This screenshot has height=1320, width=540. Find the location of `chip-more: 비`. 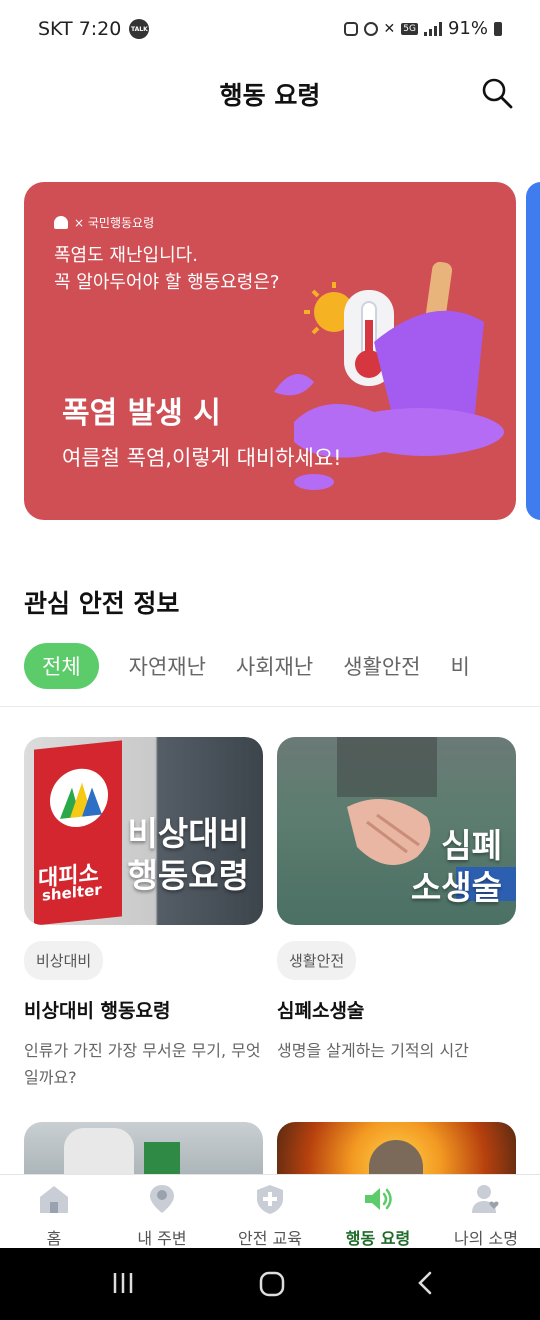

chip-more: 비 is located at coordinates (459, 666).